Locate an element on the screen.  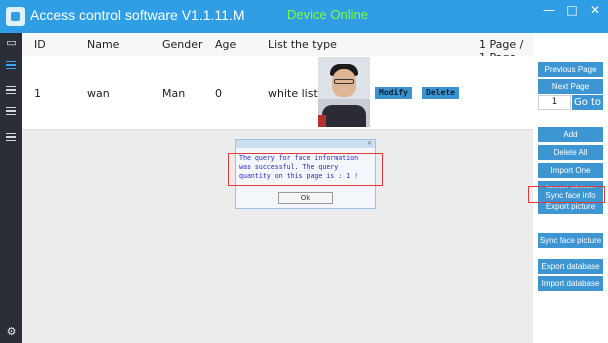
next-page-button: Next Page is located at coordinates (570, 86).